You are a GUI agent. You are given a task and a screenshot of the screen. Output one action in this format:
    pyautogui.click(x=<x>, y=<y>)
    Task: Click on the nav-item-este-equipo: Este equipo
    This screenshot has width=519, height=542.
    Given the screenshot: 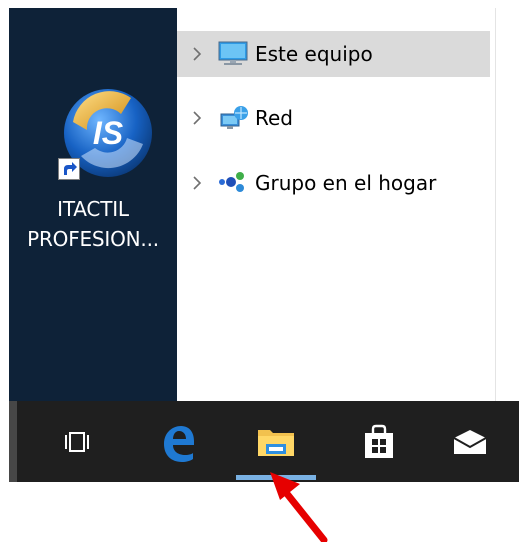 What is the action you would take?
    pyautogui.click(x=333, y=54)
    